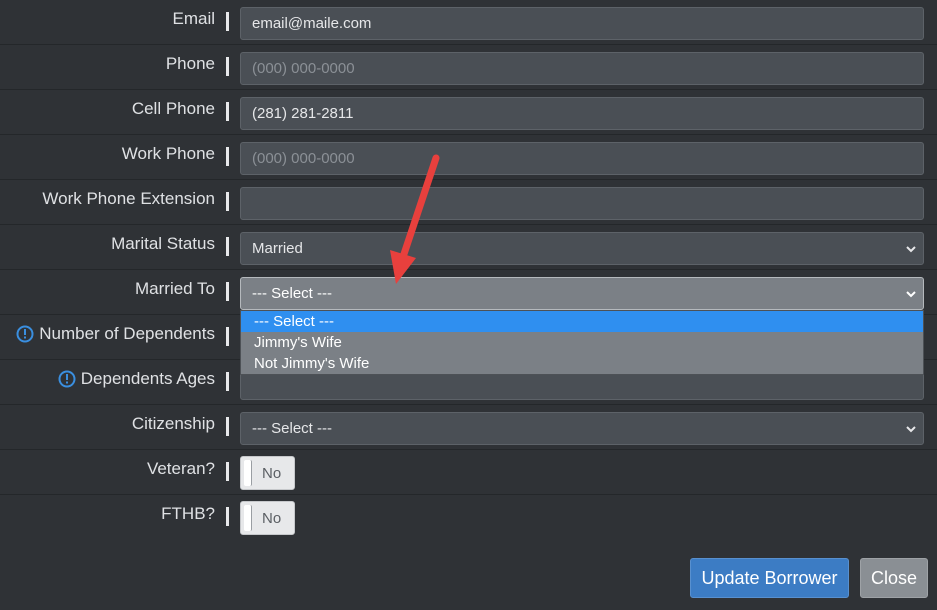 Image resolution: width=937 pixels, height=610 pixels. What do you see at coordinates (415, 219) in the screenshot?
I see `red-arrow-annotation` at bounding box center [415, 219].